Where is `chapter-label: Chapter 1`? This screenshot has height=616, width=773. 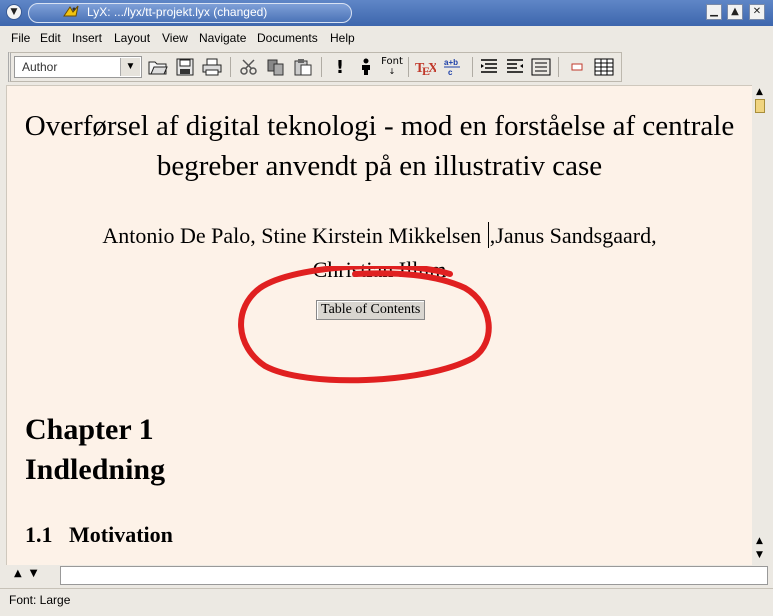
chapter-label: Chapter 1 is located at coordinates (89, 429).